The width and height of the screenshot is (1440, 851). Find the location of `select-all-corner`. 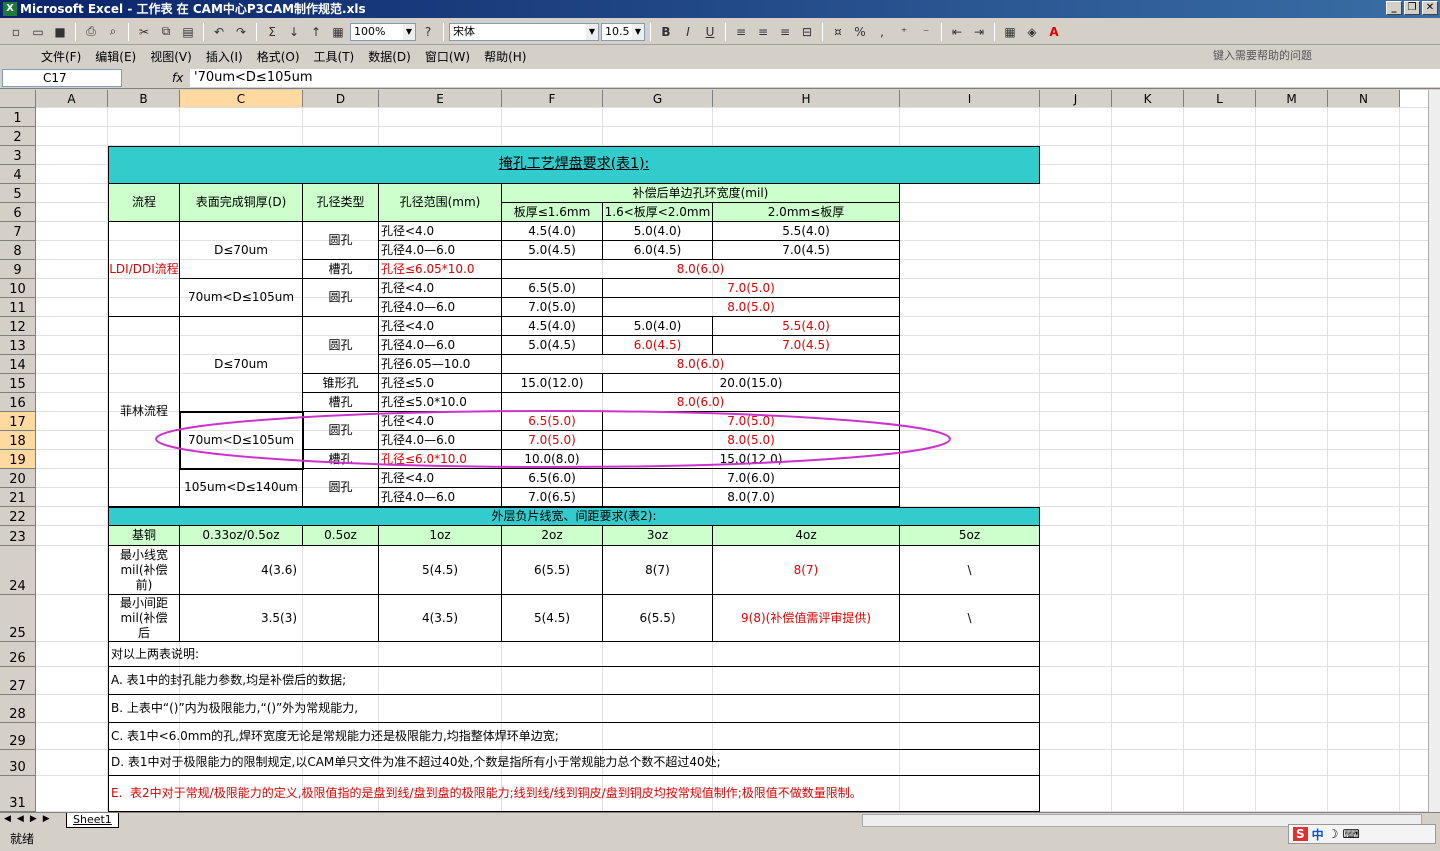

select-all-corner is located at coordinates (18, 99).